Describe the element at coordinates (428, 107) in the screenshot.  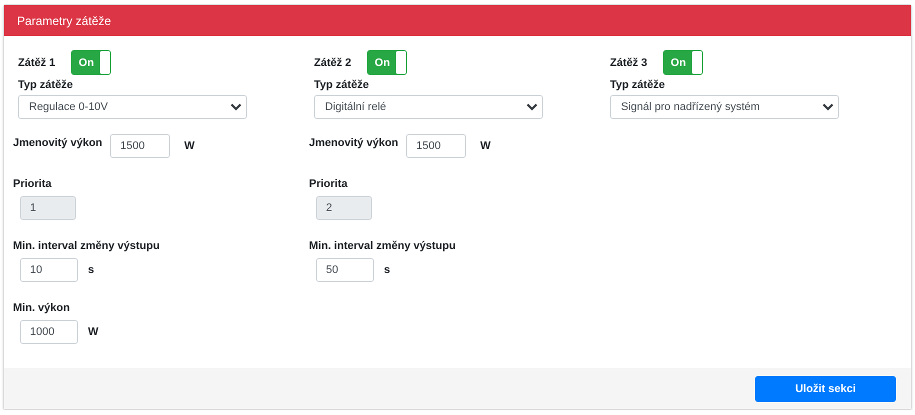
I see `select-field: Digitální relé` at that location.